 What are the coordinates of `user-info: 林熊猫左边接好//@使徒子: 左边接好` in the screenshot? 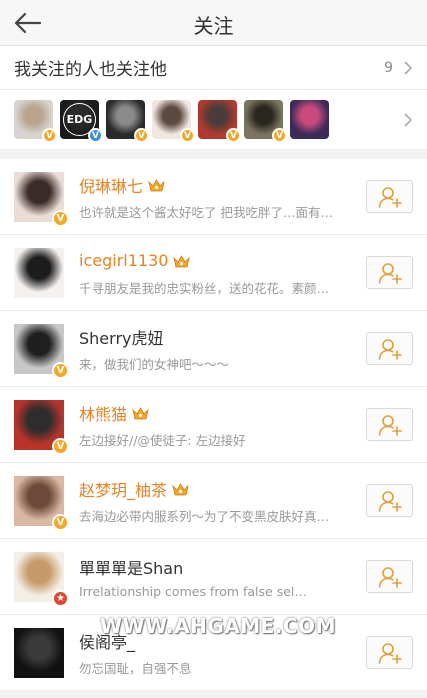 It's located at (217, 425).